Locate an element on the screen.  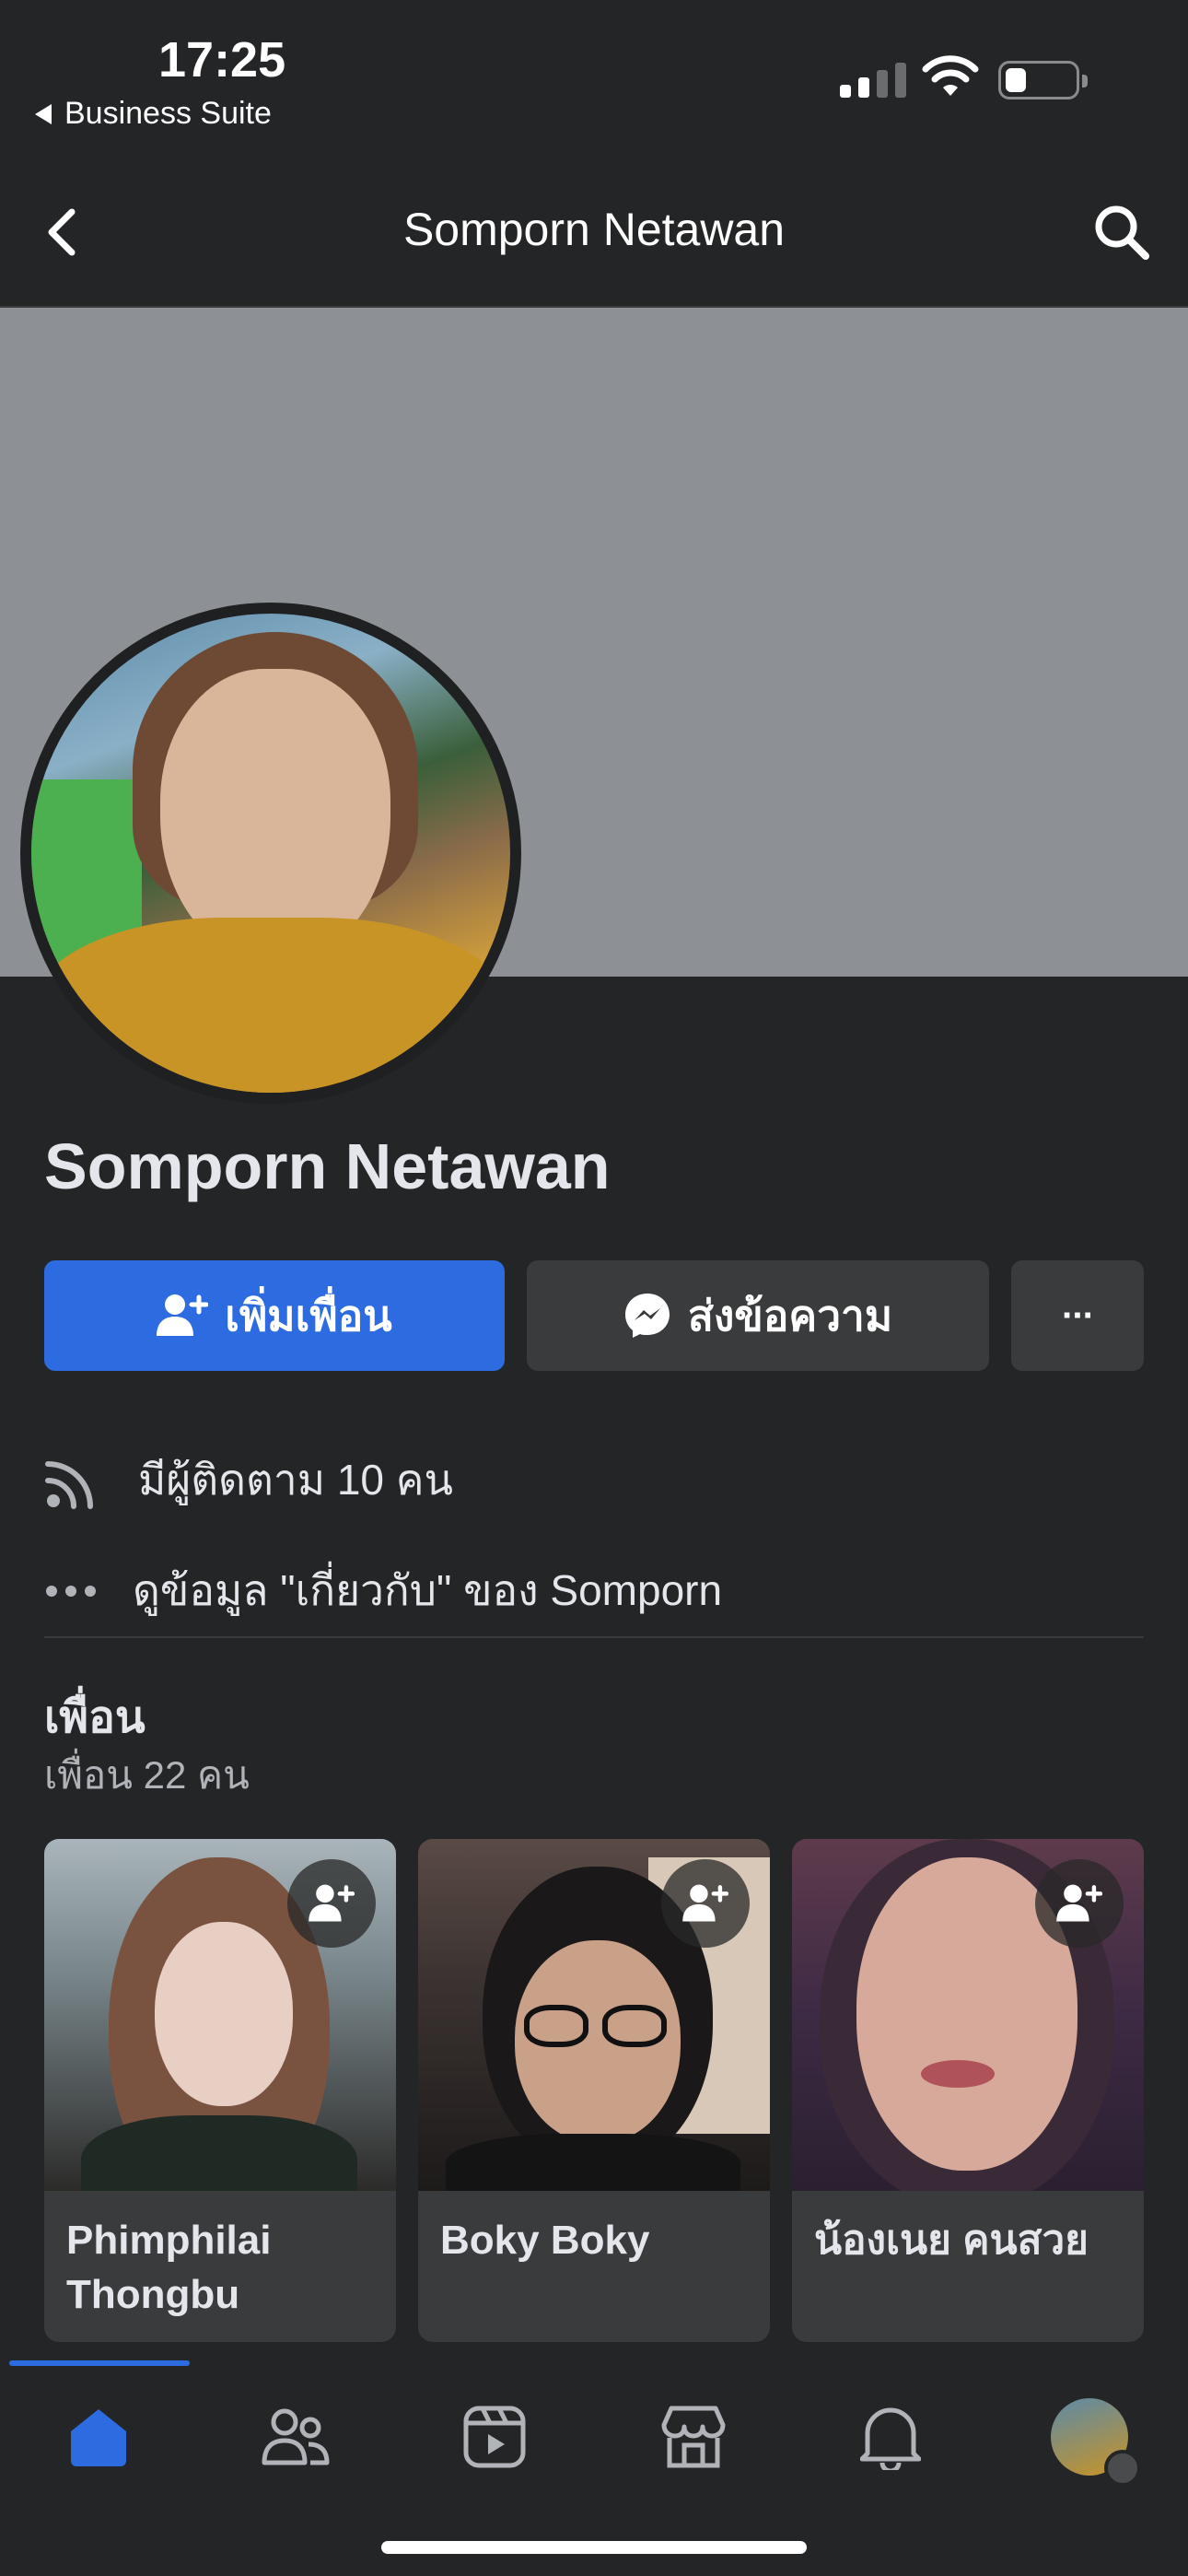
profile-name: Somporn Netawan is located at coordinates (327, 1166).